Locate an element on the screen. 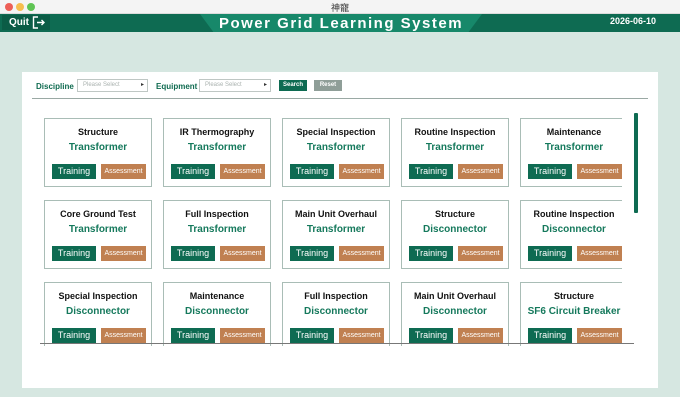 Image resolution: width=680 pixels, height=397 pixels. window-titlebar: 神寵 is located at coordinates (340, 7).